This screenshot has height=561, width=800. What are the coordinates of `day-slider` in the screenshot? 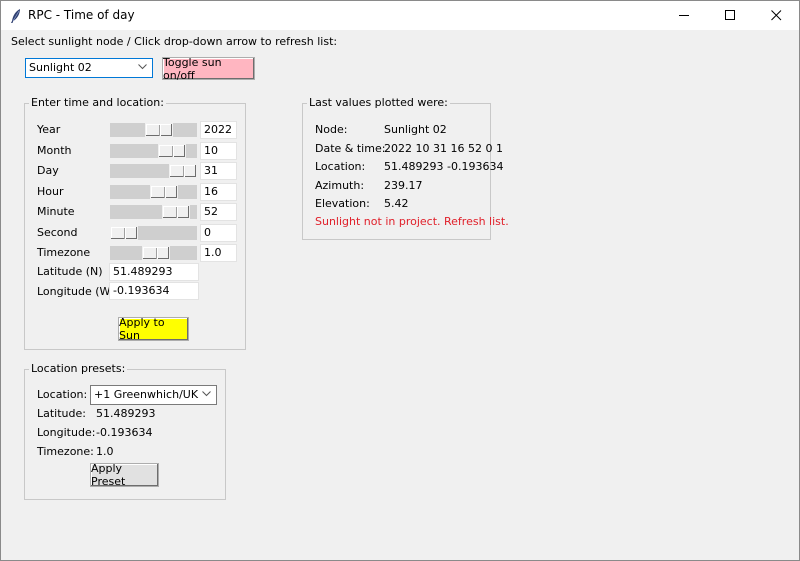 It's located at (153, 171).